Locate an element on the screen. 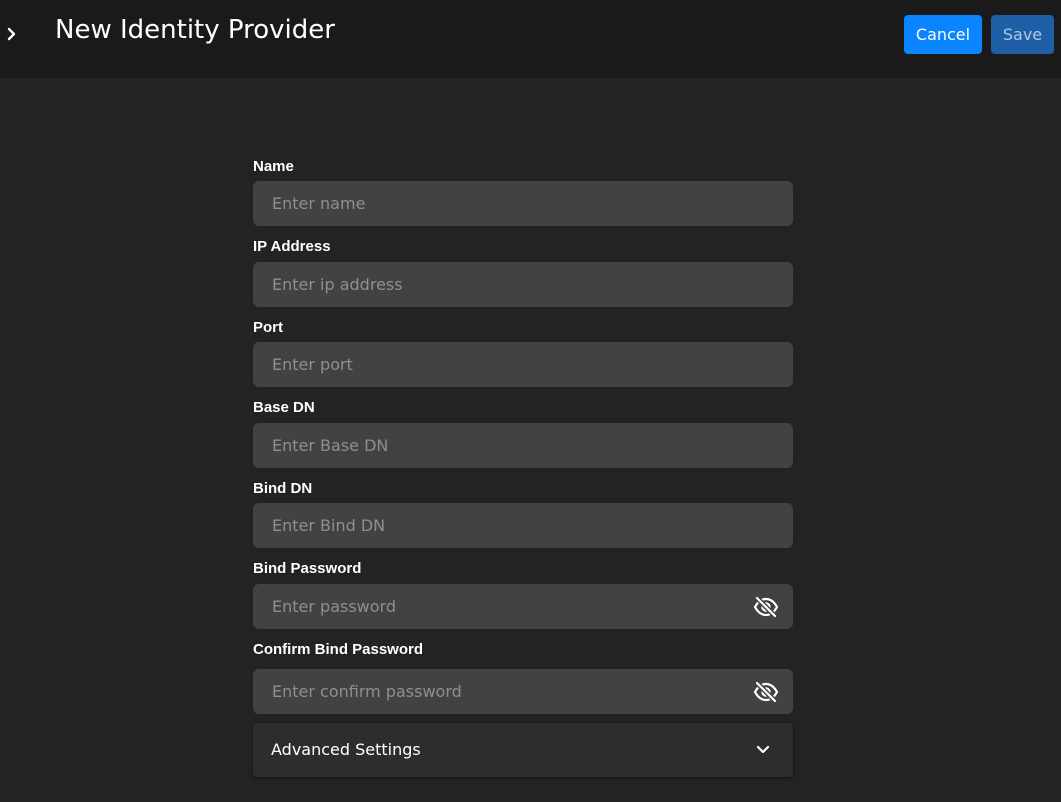 The image size is (1061, 802). confirm-bind-password-input is located at coordinates (523, 691).